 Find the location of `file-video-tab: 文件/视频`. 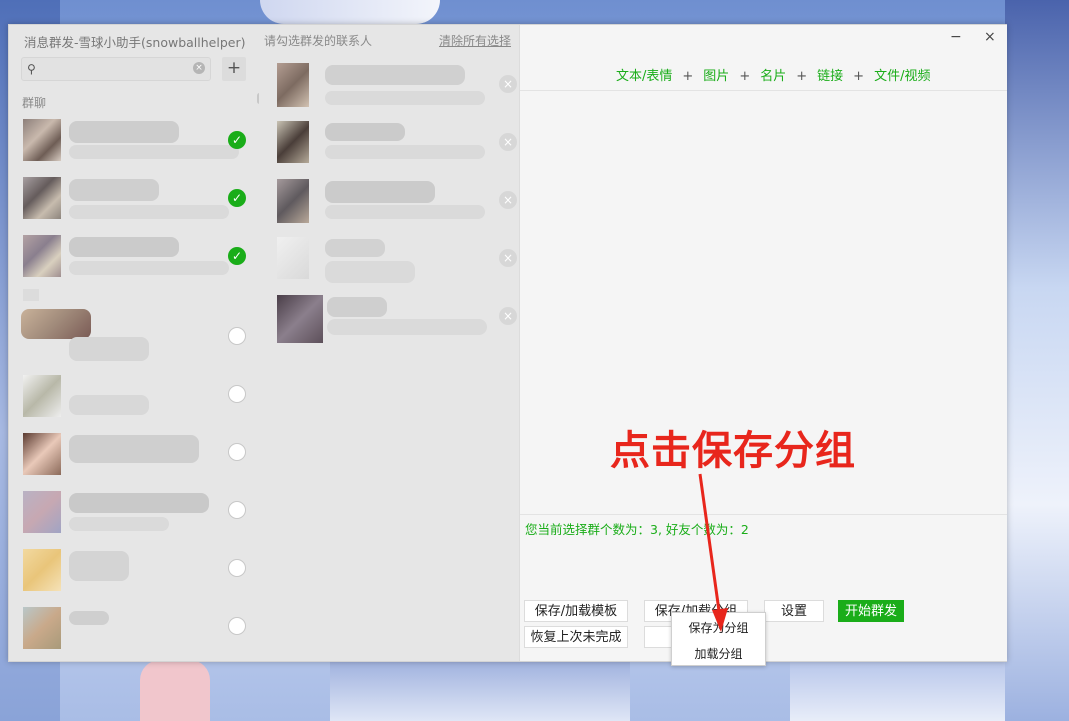

file-video-tab: 文件/视频 is located at coordinates (902, 76).